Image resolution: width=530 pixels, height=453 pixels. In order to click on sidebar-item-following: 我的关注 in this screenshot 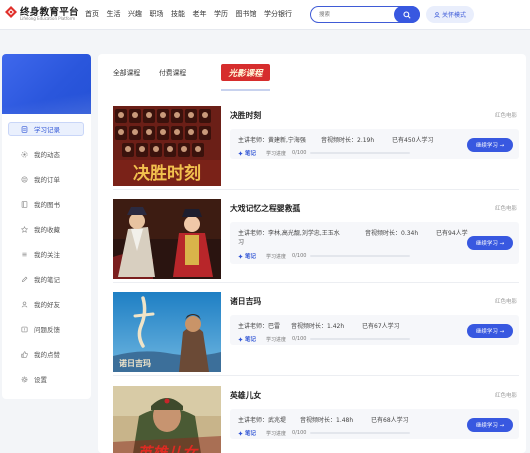, I will do `click(46, 254)`.